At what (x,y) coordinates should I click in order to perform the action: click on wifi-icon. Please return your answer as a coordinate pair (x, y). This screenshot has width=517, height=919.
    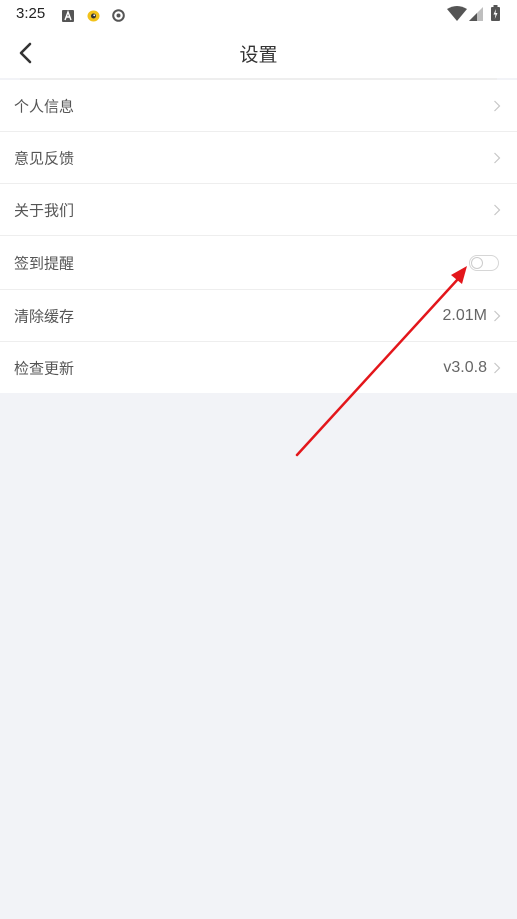
    Looking at the image, I should click on (457, 15).